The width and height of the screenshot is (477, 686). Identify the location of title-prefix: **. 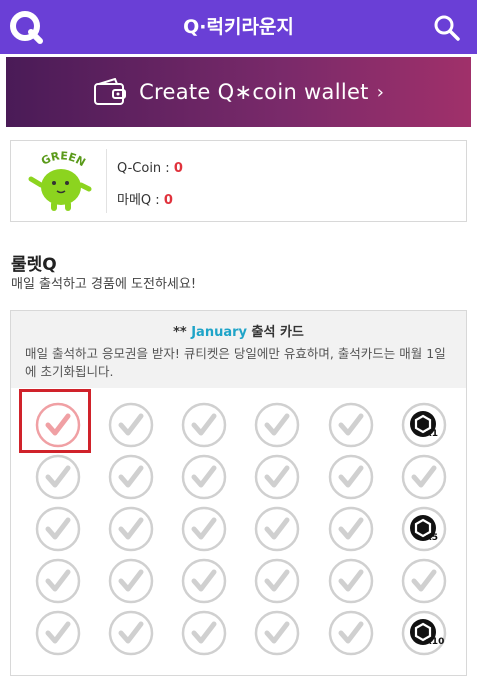
(182, 332).